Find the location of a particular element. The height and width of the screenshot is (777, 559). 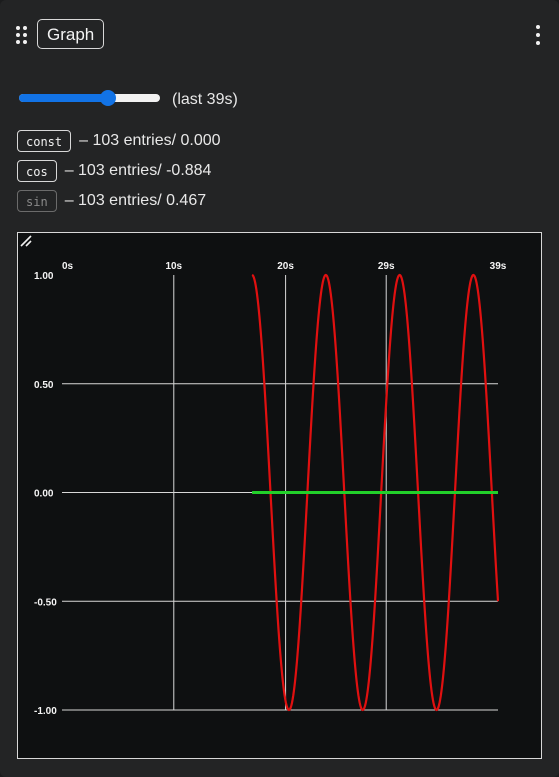

x-tick-label: 10s is located at coordinates (173, 266).